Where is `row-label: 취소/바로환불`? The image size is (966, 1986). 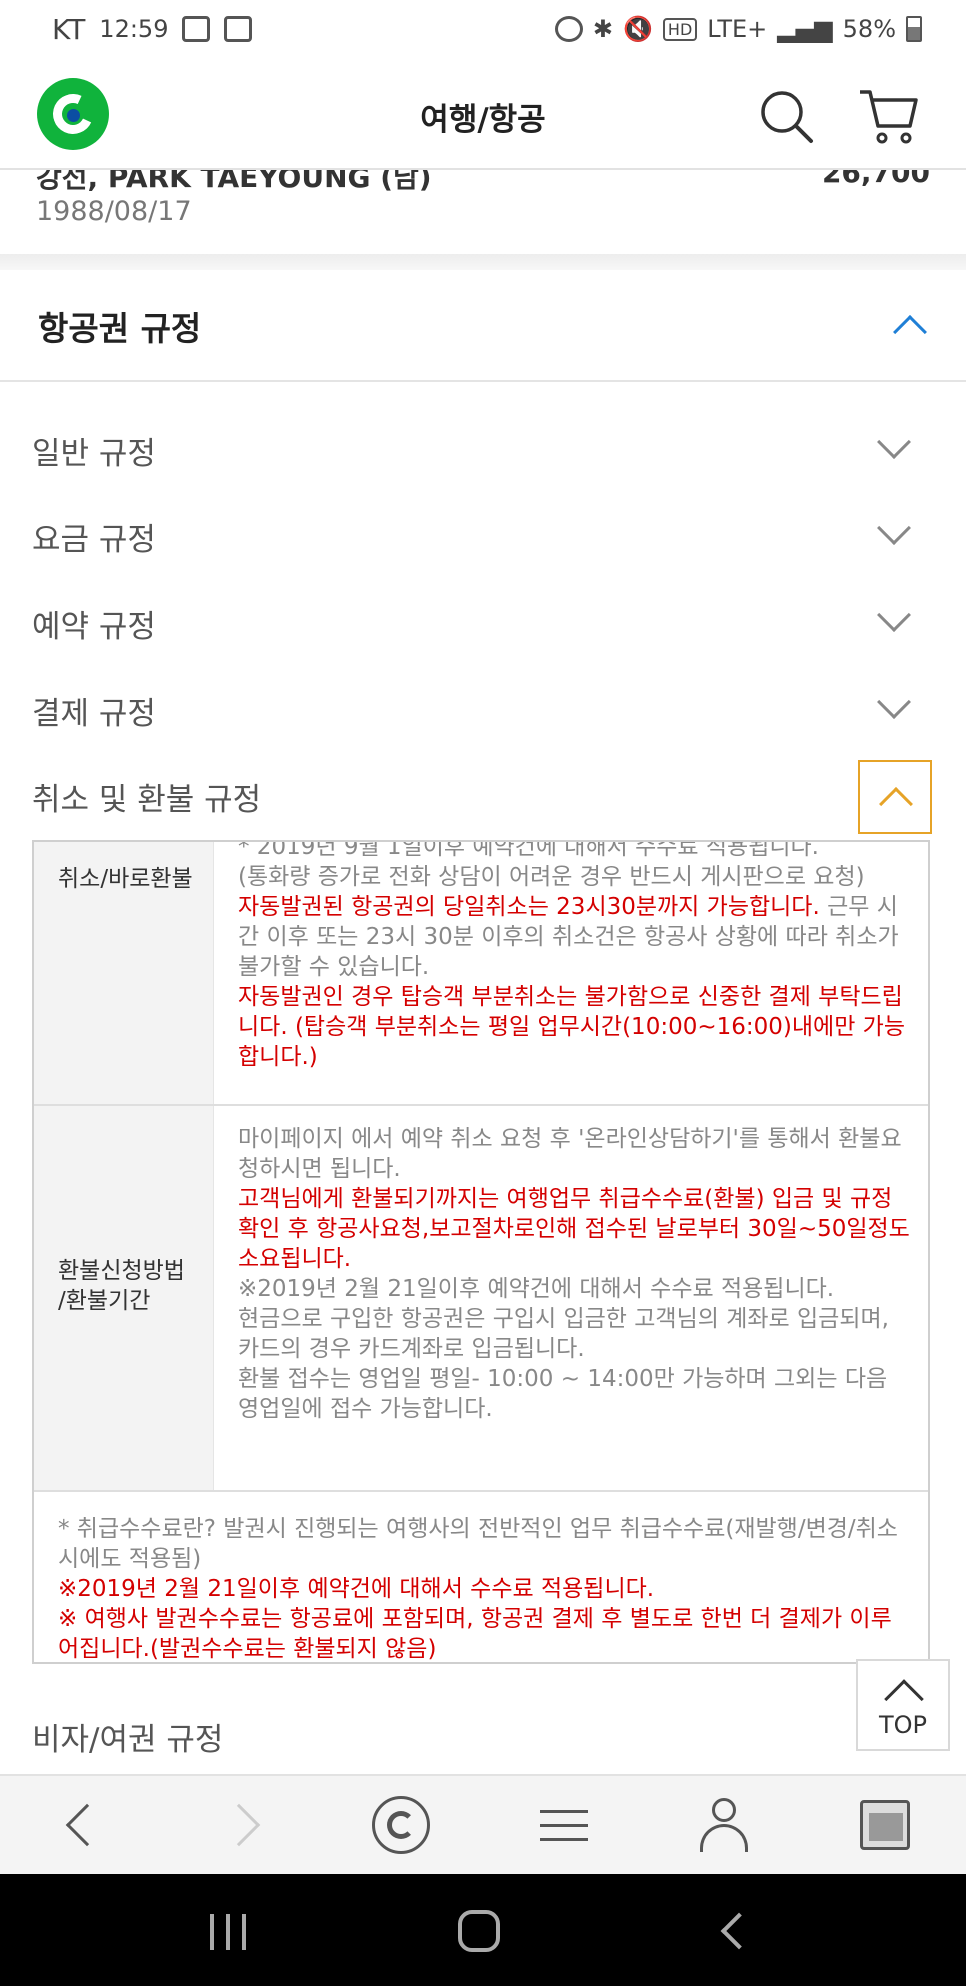 row-label: 취소/바로환불 is located at coordinates (124, 973).